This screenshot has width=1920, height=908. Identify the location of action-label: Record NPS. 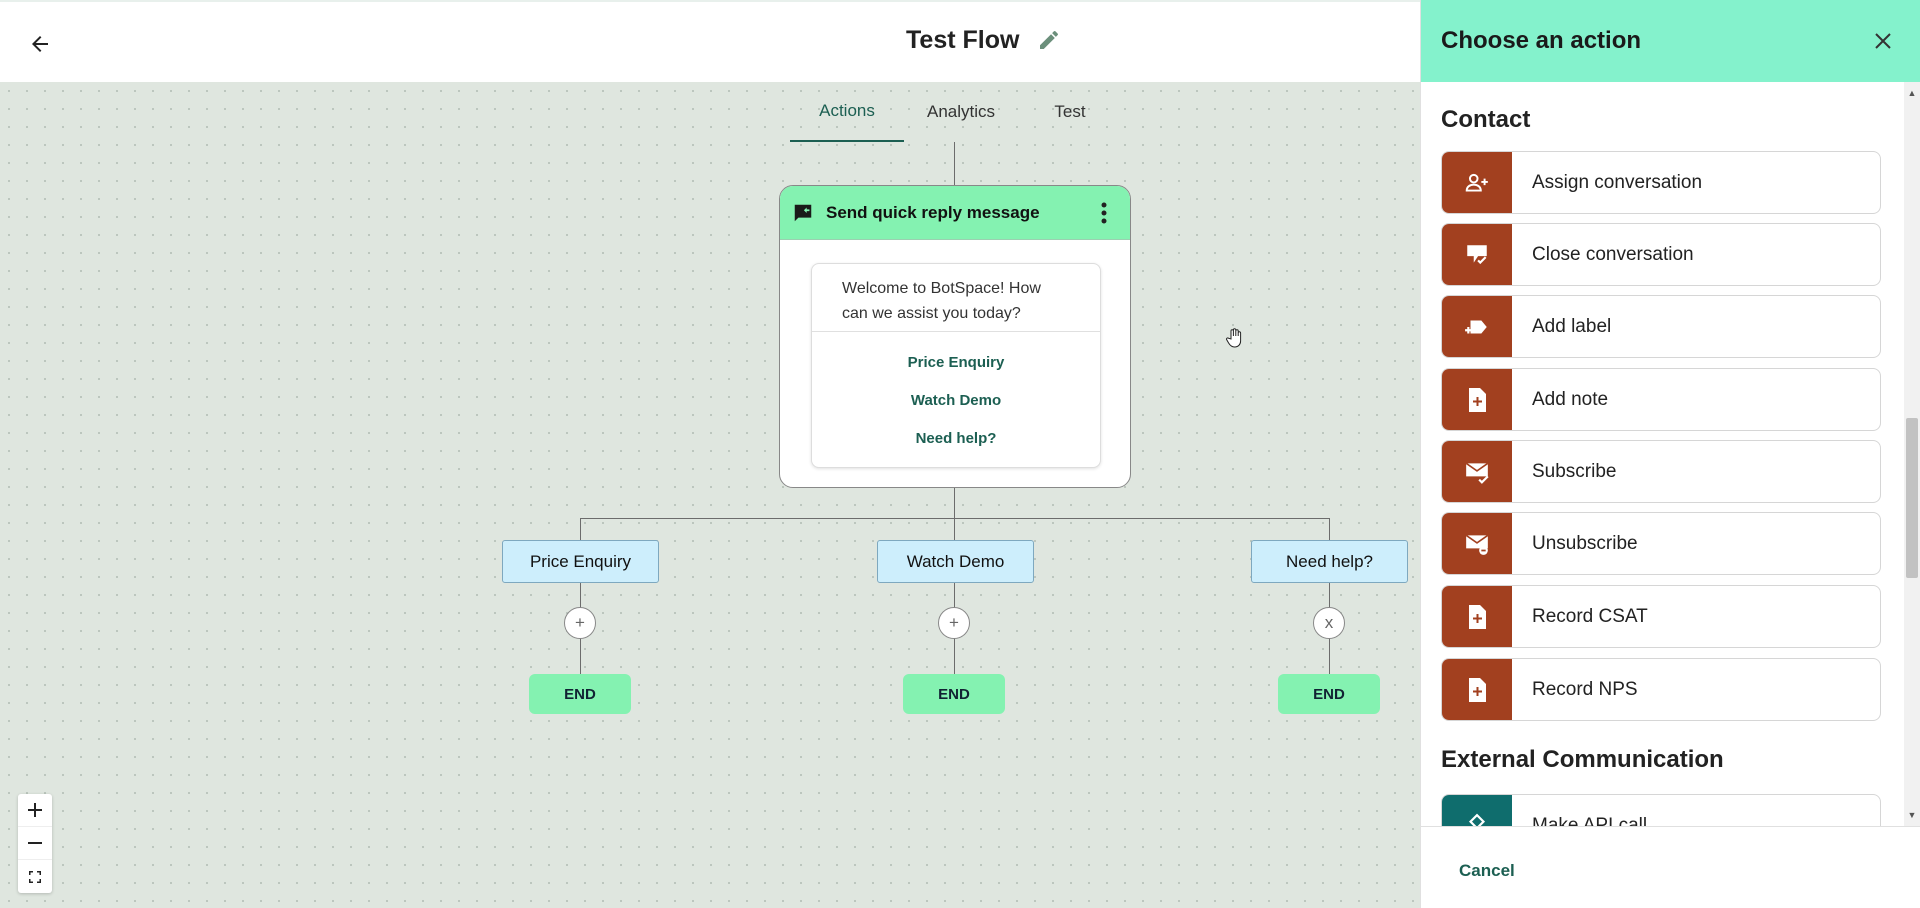
(1585, 689).